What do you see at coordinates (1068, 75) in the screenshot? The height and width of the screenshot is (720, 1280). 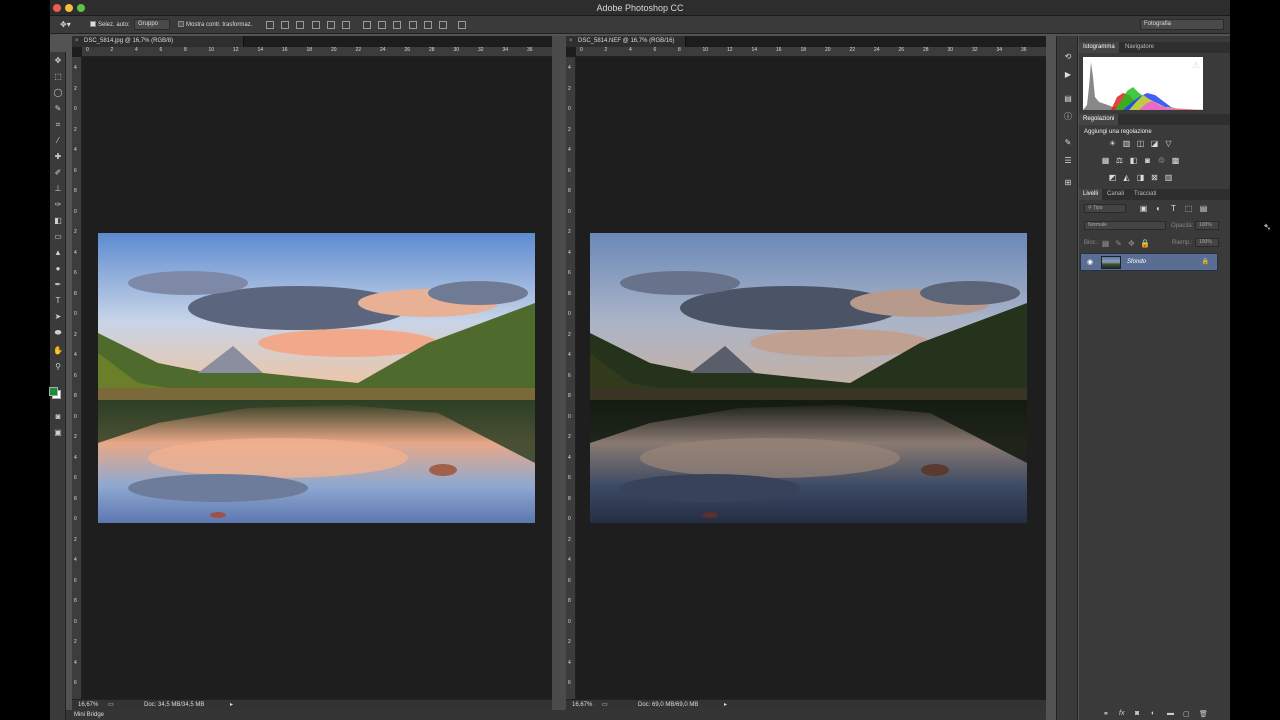 I see `actions-panel-icon: ▶` at bounding box center [1068, 75].